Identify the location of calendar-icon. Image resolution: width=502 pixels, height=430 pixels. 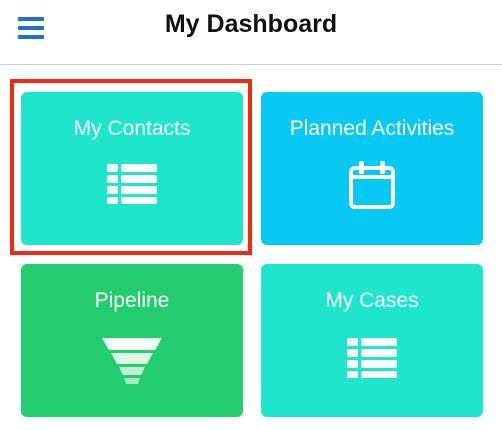
(372, 185).